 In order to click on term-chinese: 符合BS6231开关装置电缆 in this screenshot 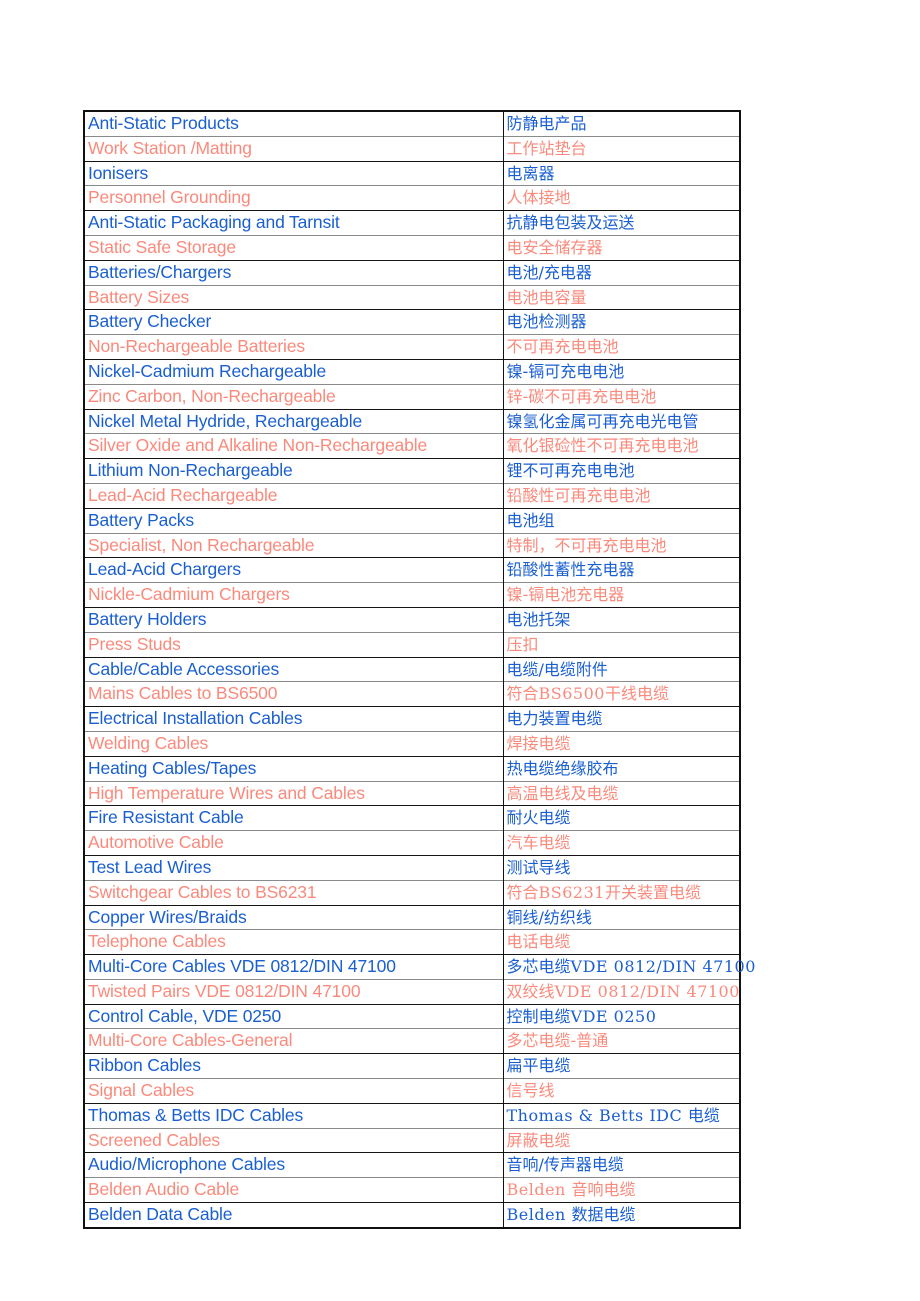, I will do `click(621, 892)`.